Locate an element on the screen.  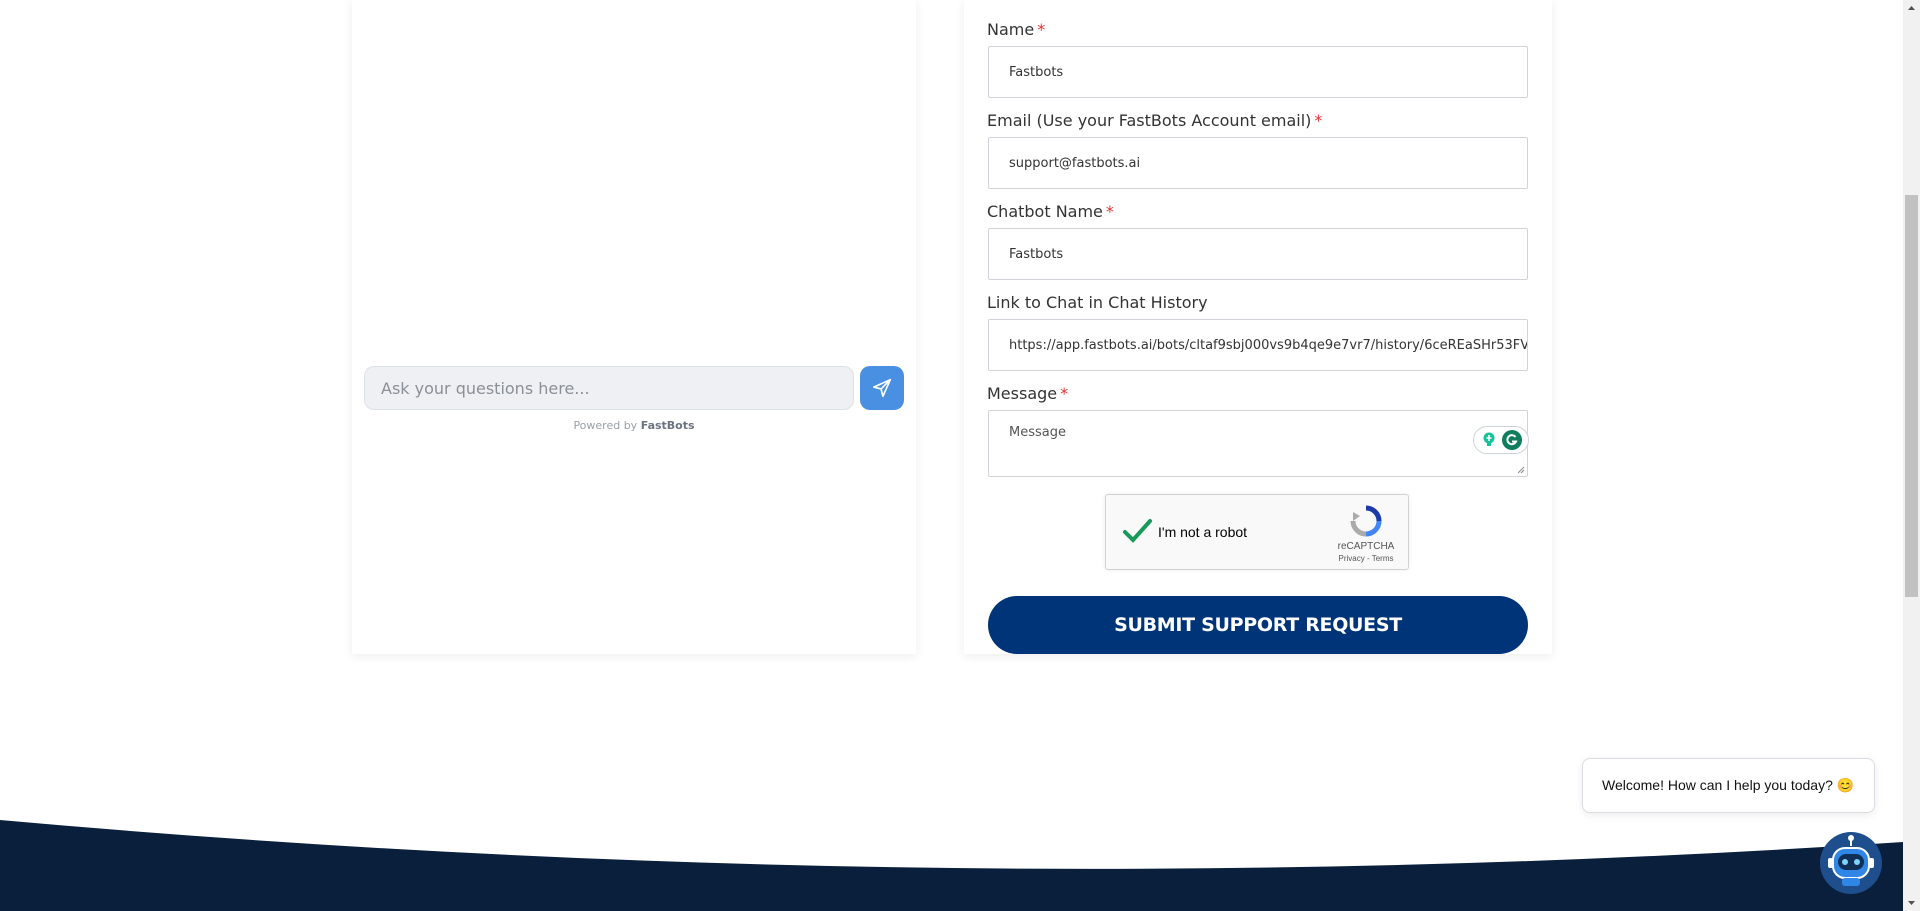
send-icon is located at coordinates (882, 388).